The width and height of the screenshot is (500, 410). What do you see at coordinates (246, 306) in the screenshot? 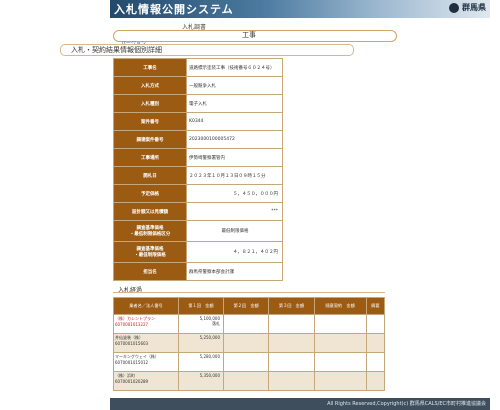
I see `column-header: 第２回 金額` at bounding box center [246, 306].